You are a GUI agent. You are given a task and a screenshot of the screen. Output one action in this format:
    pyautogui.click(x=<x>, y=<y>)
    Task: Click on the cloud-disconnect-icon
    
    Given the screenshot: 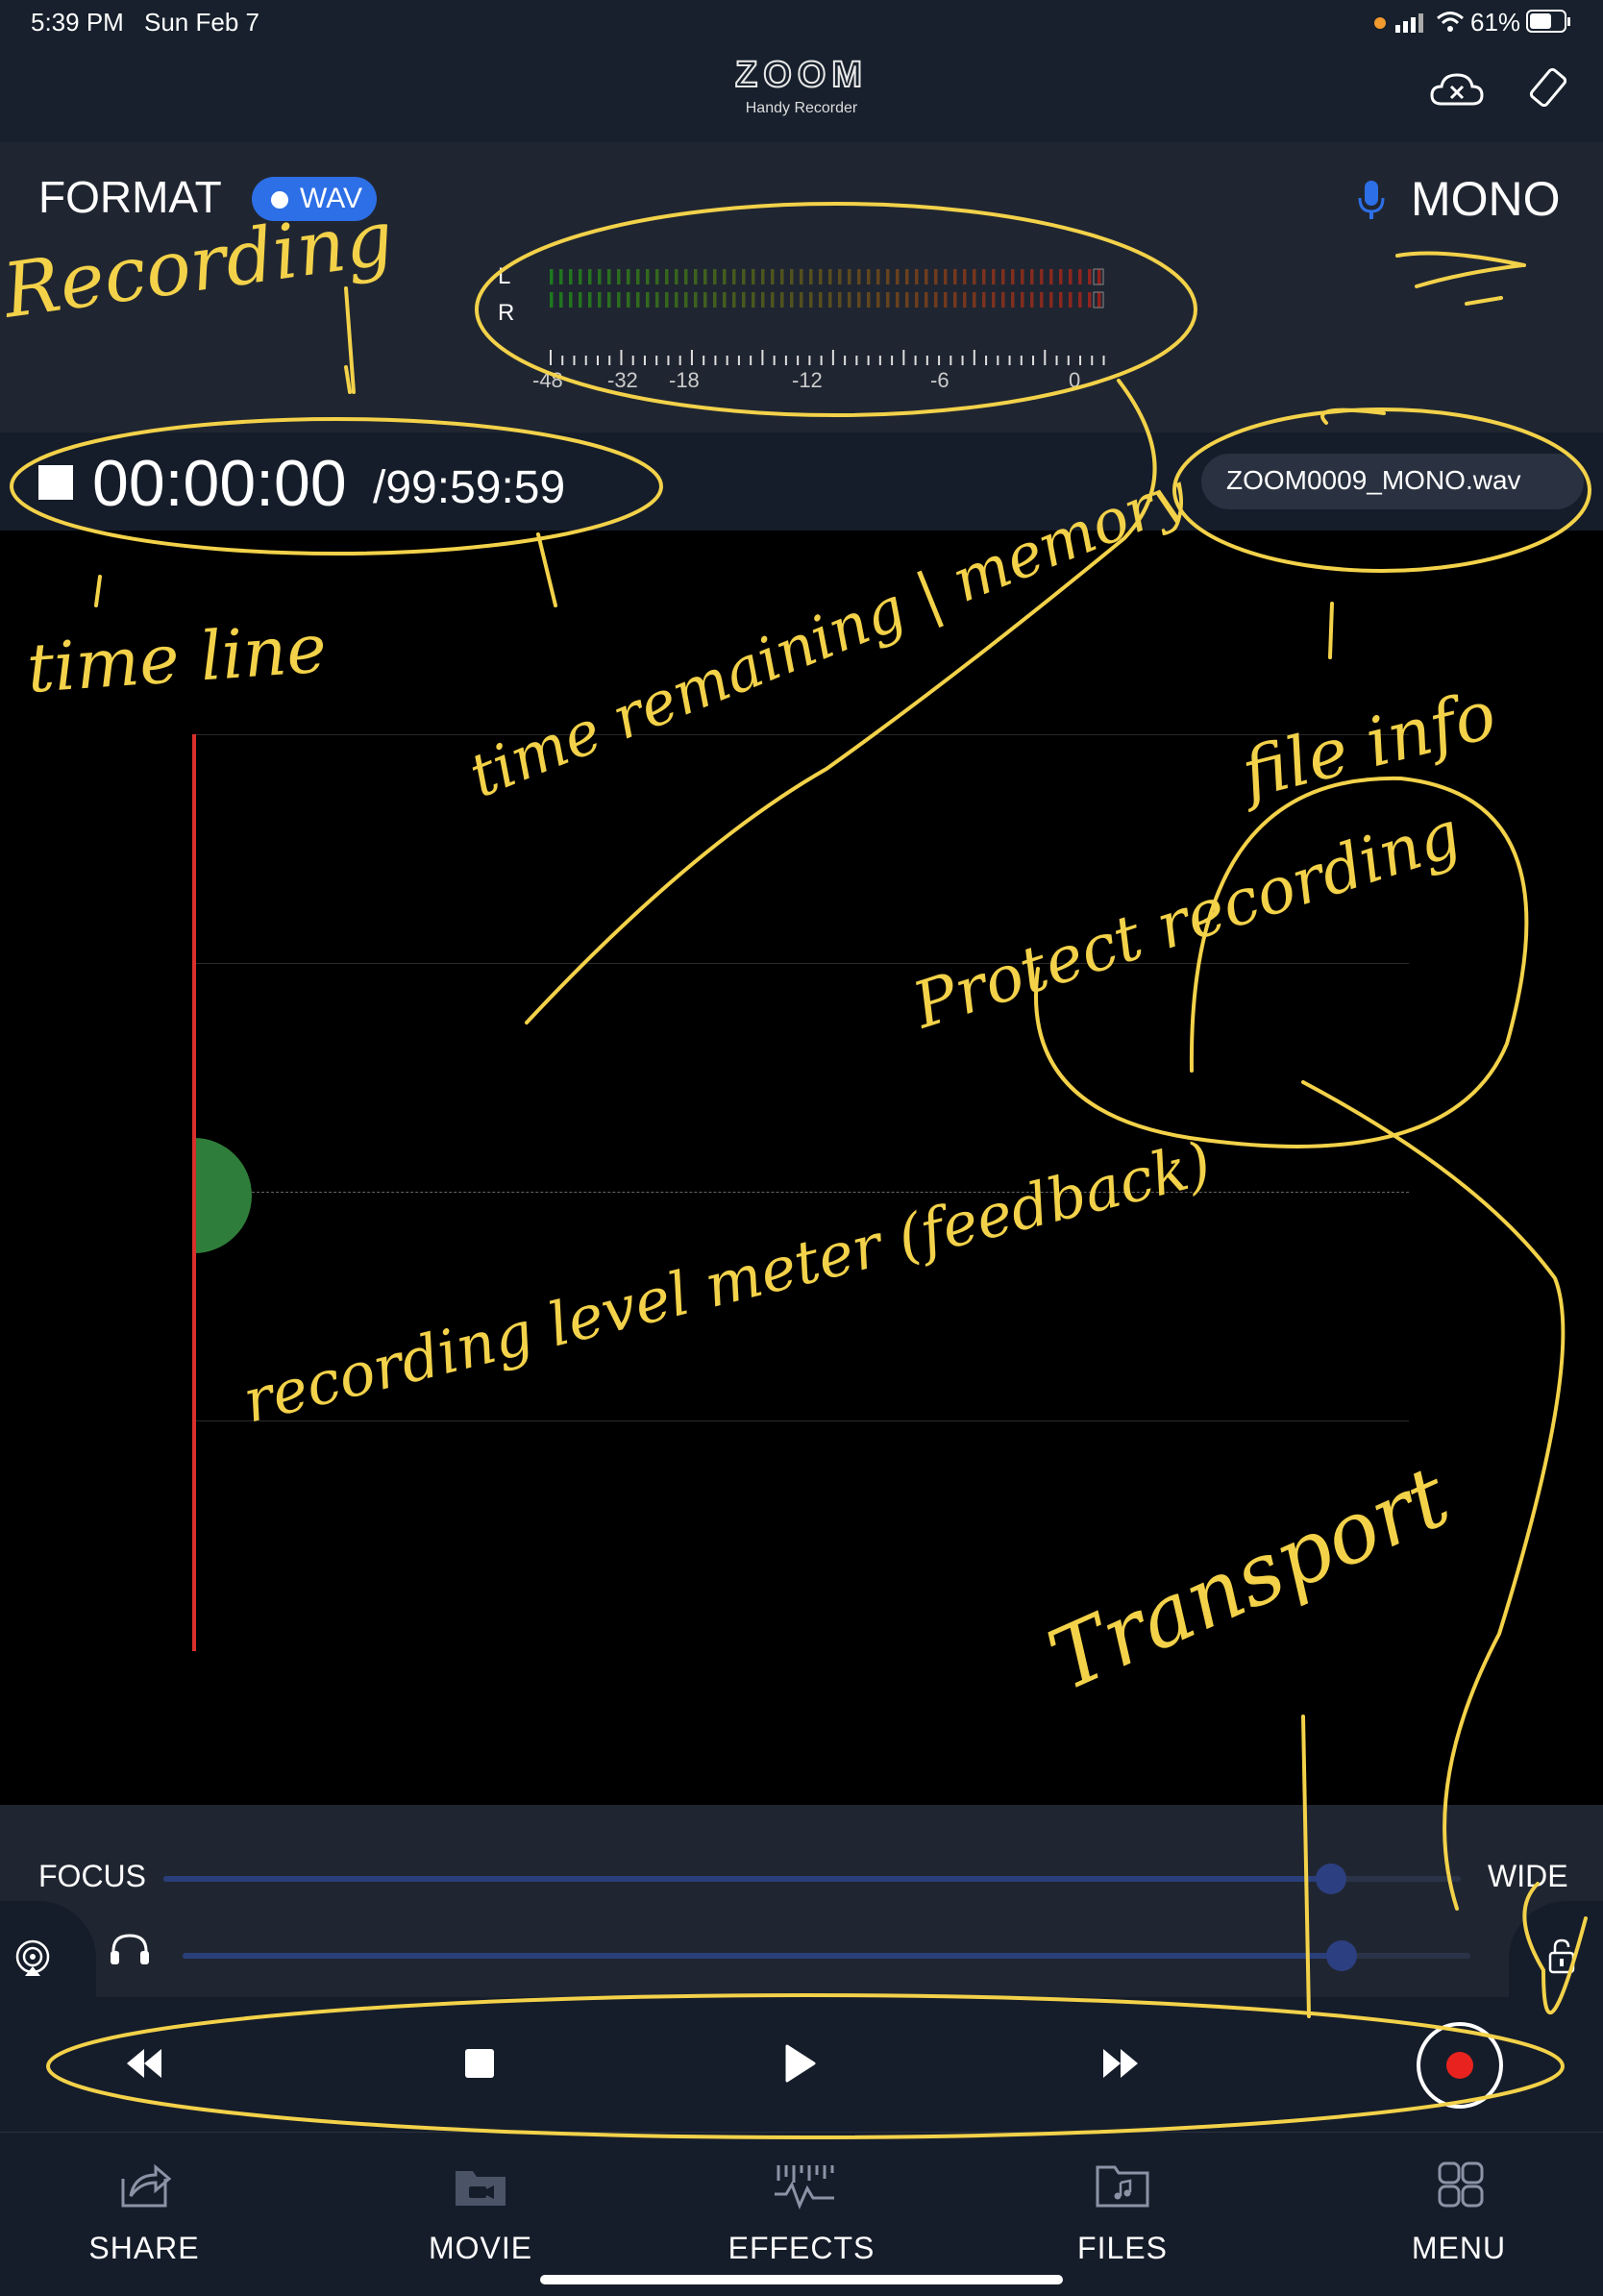 What is the action you would take?
    pyautogui.click(x=1457, y=90)
    